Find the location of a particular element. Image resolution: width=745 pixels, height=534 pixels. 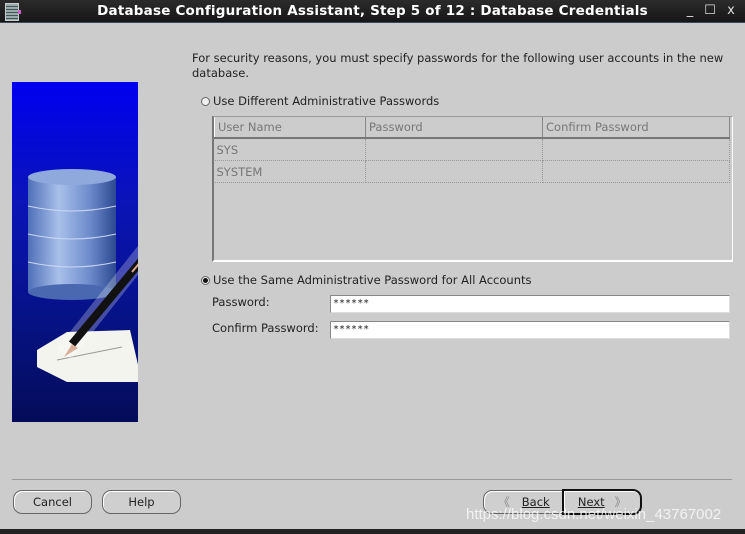

radio-button-selected is located at coordinates (205, 280).